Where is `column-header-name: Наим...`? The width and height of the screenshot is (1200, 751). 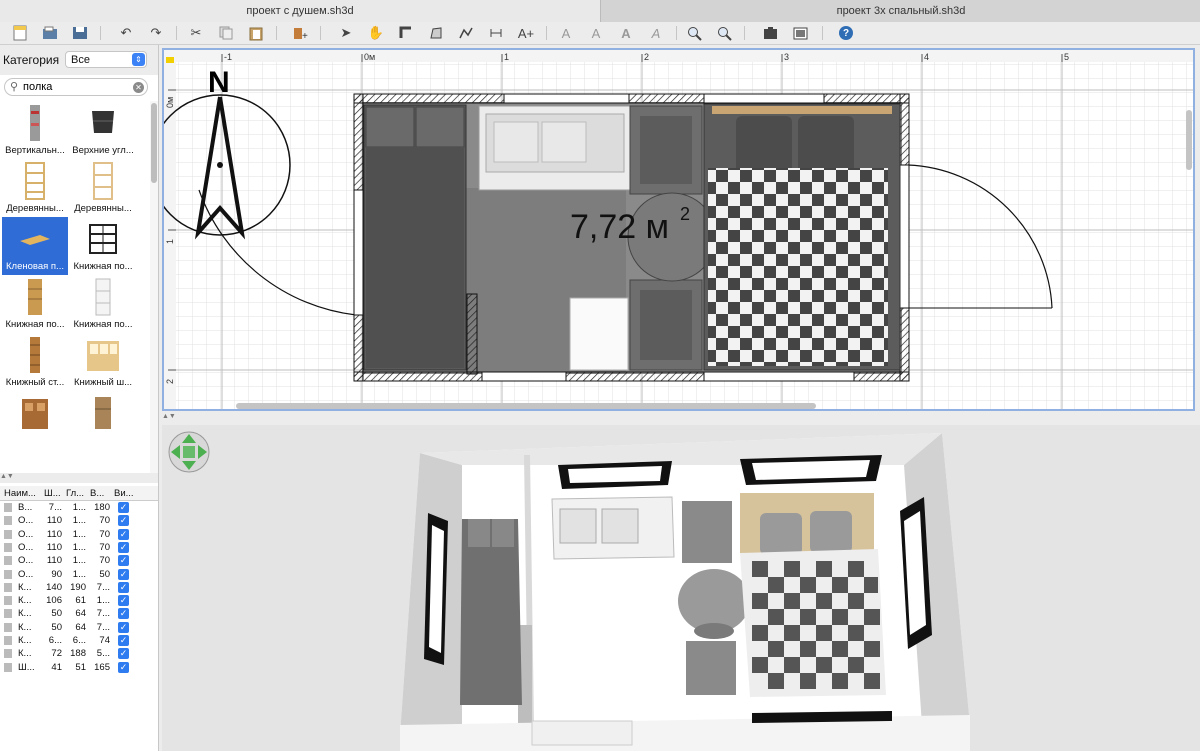
column-header-name: Наим... is located at coordinates (20, 493).